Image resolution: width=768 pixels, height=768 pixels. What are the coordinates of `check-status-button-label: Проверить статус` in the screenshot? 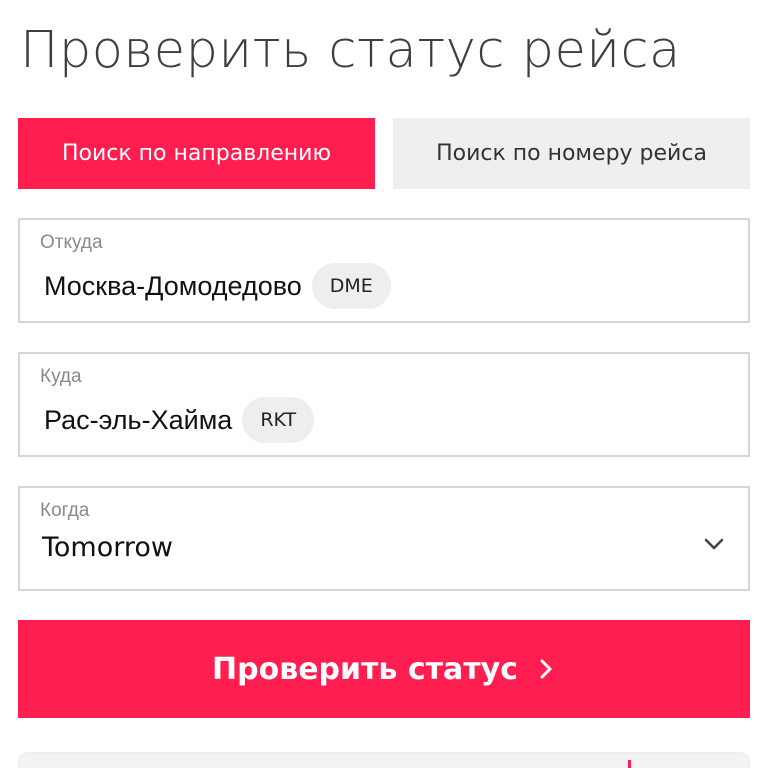 It's located at (365, 669).